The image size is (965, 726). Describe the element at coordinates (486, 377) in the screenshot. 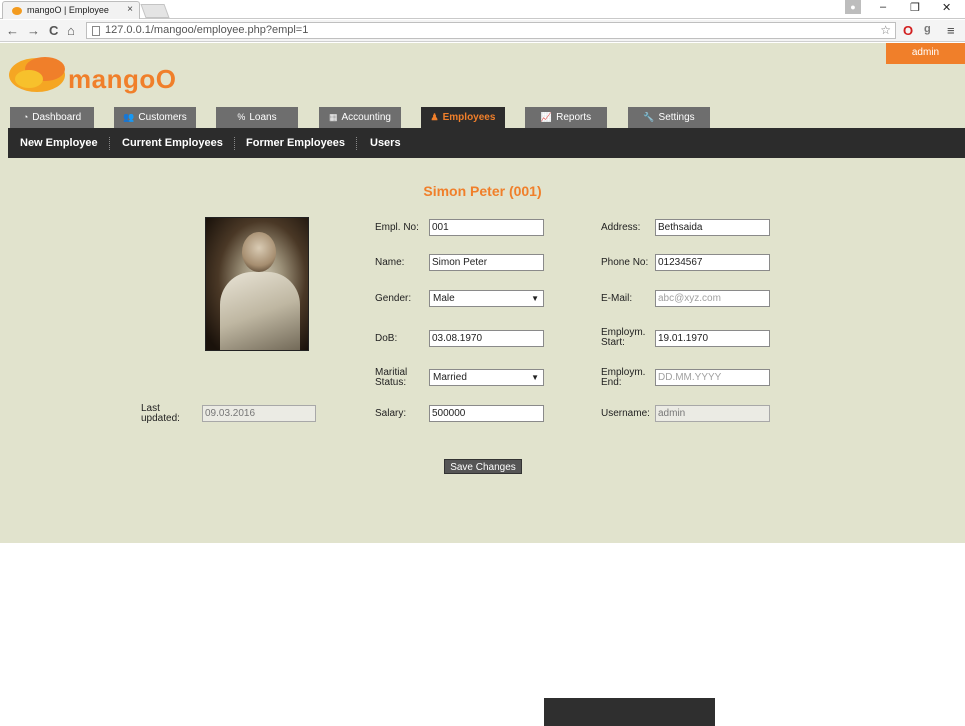

I see `marital-status-select: Married ▼` at that location.